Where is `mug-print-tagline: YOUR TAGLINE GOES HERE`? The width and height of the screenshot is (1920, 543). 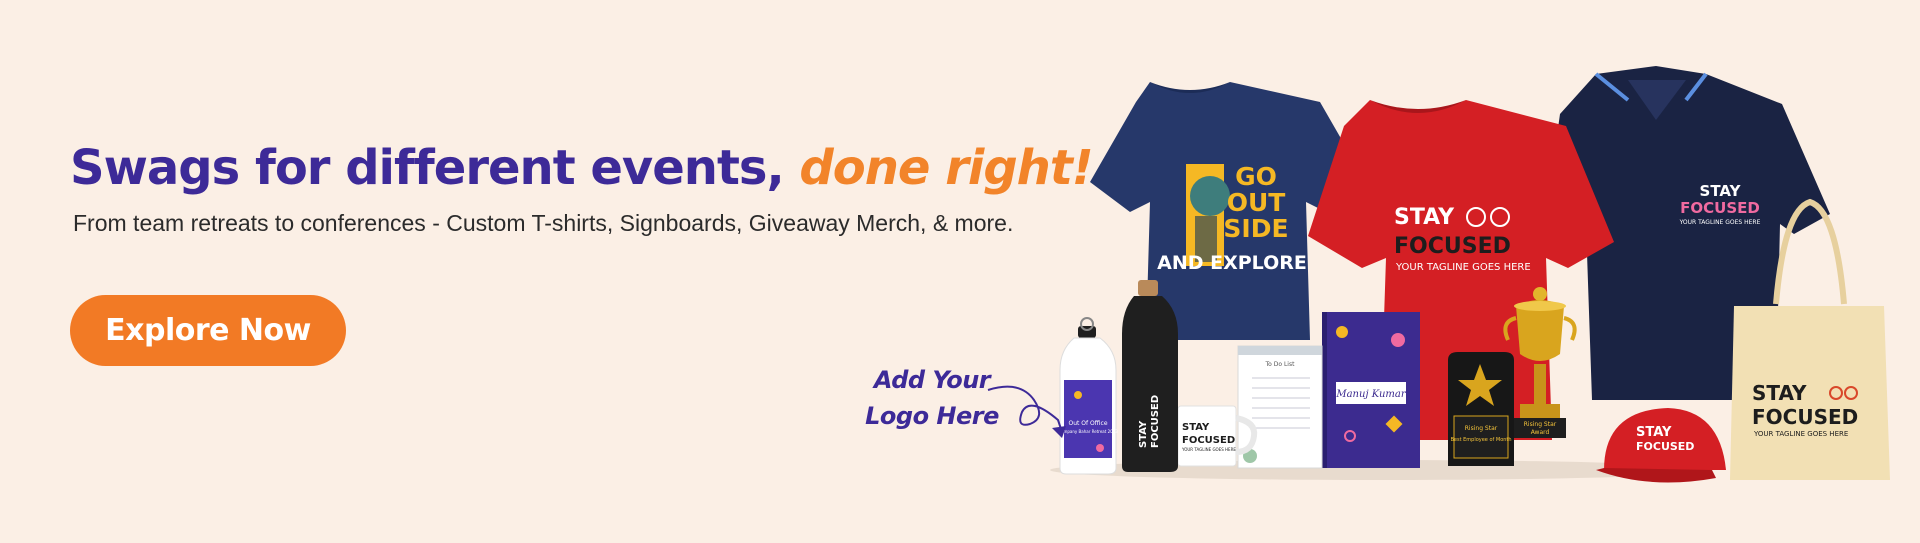
mug-print-tagline: YOUR TAGLINE GOES HERE is located at coordinates (1208, 449).